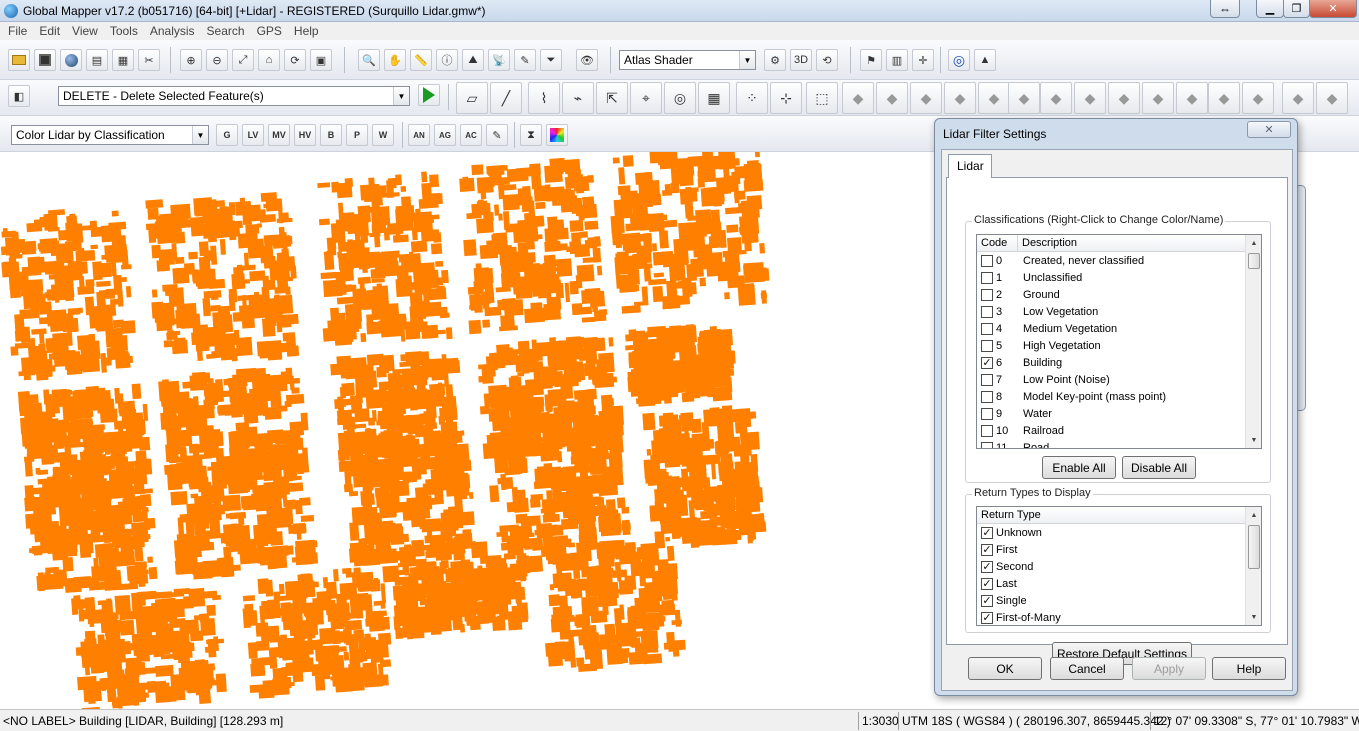 Image resolution: width=1359 pixels, height=731 pixels. Describe the element at coordinates (994, 98) in the screenshot. I see `shape-tool-5-icon: ◆` at that location.